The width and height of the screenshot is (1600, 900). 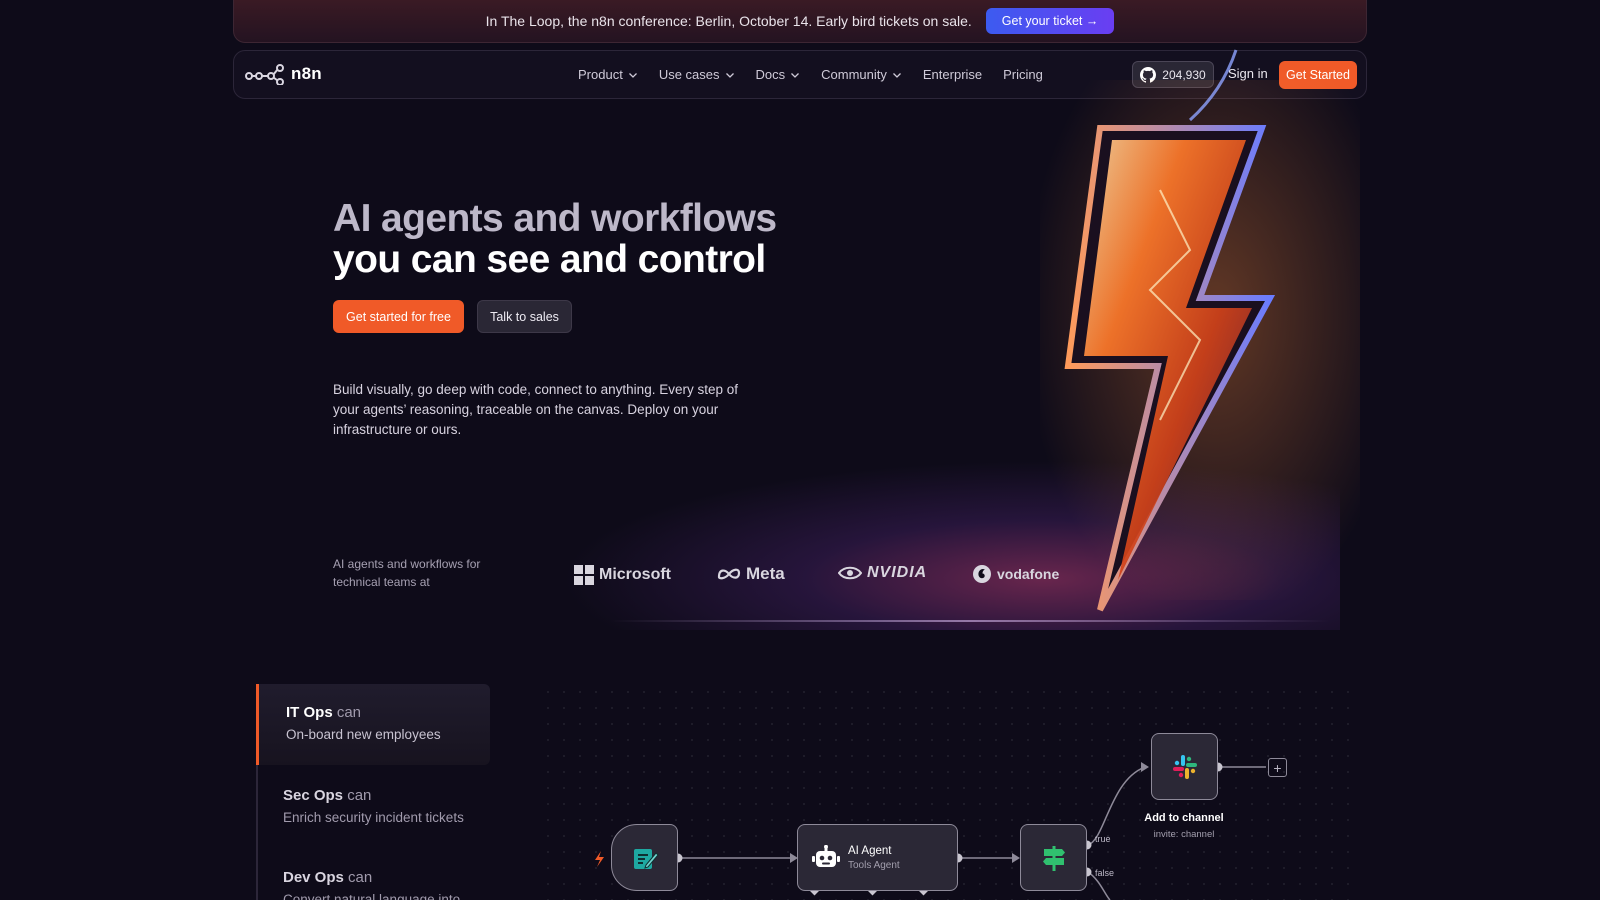 I want to click on slack-node, so click(x=1184, y=766).